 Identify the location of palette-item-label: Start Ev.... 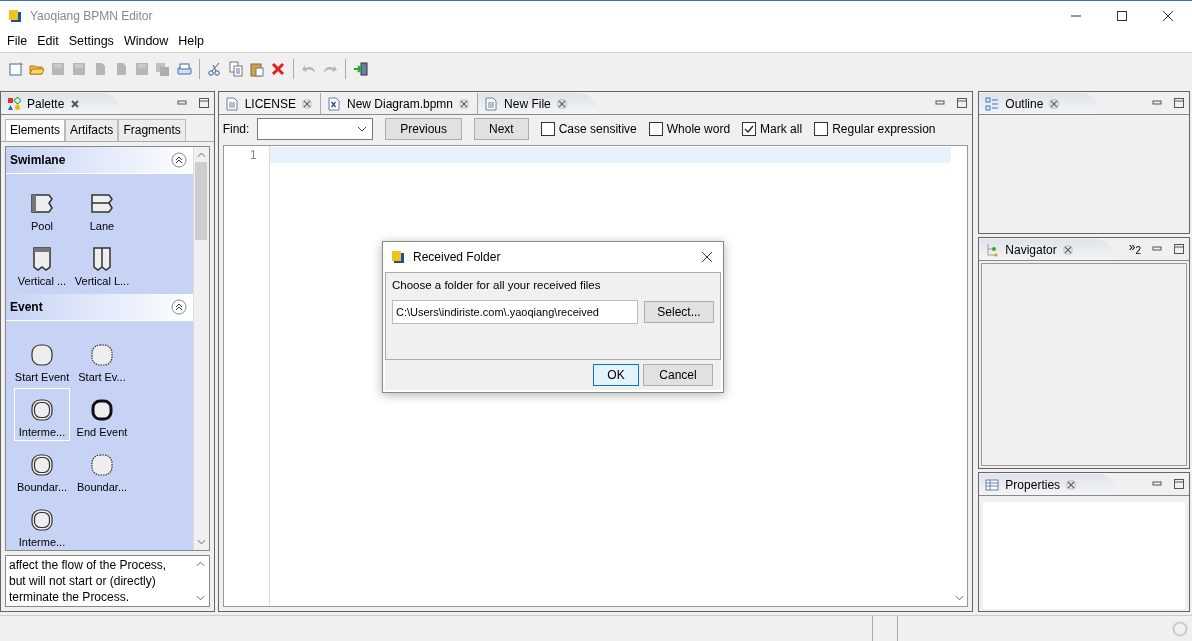
(102, 377).